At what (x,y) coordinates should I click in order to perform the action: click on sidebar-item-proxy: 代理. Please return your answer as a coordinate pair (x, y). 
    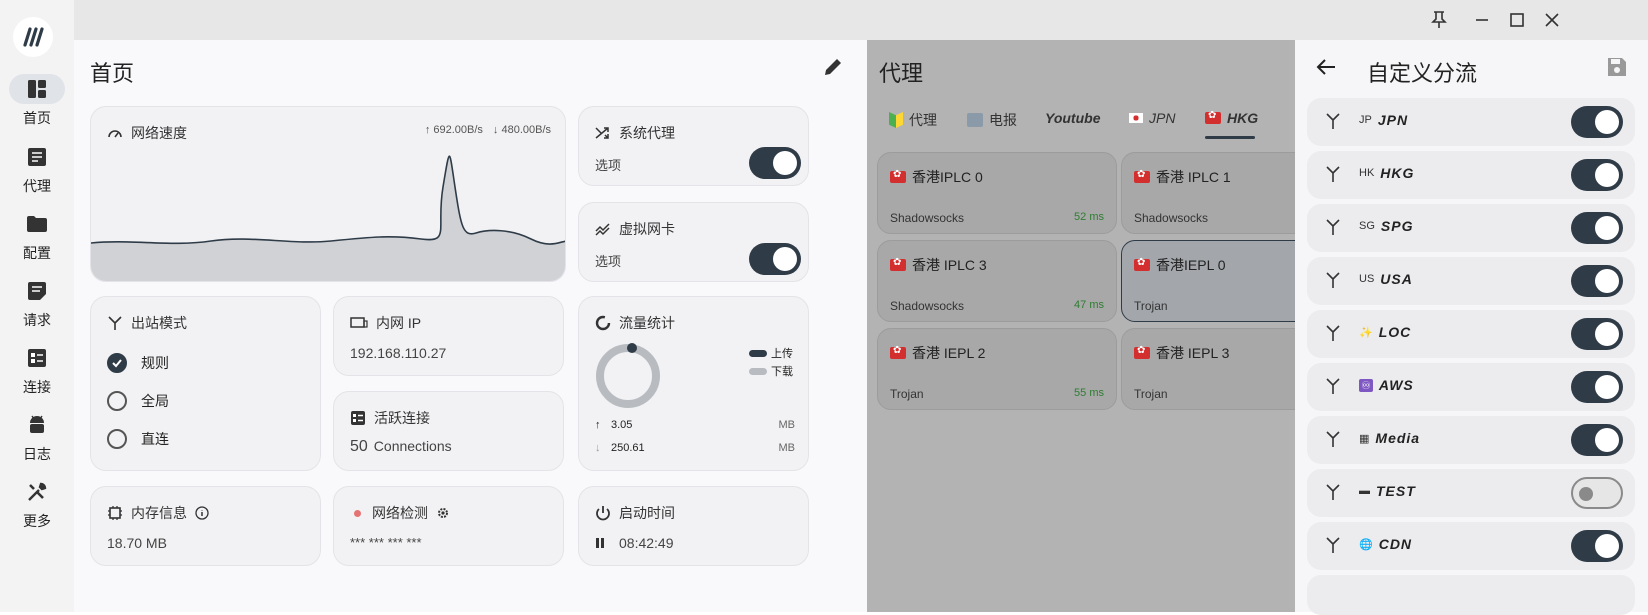
    Looking at the image, I should click on (37, 171).